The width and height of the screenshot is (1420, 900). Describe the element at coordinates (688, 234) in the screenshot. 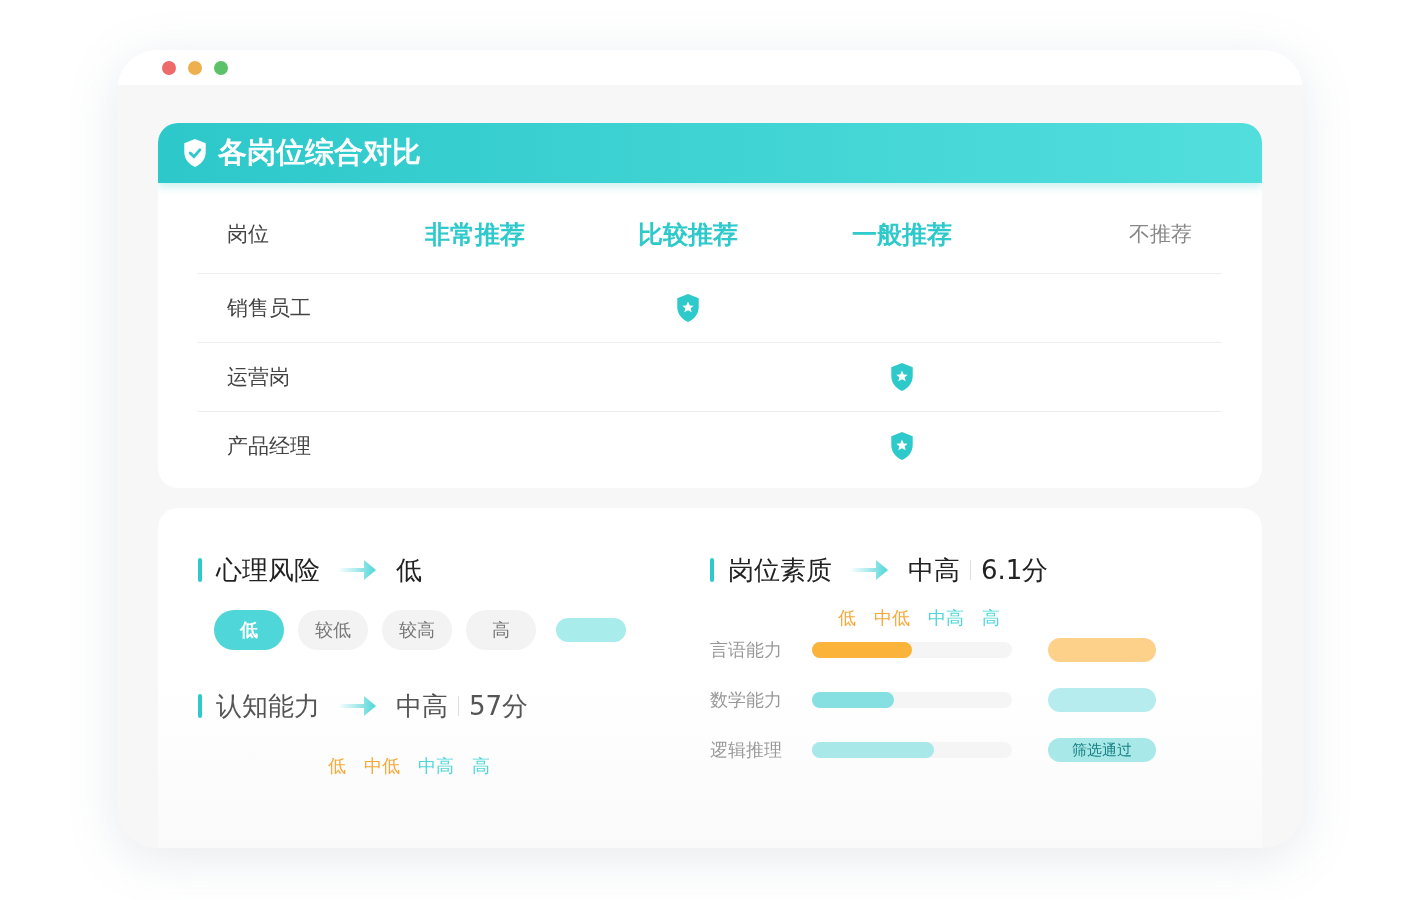

I see `column-header: 比较推荐` at that location.